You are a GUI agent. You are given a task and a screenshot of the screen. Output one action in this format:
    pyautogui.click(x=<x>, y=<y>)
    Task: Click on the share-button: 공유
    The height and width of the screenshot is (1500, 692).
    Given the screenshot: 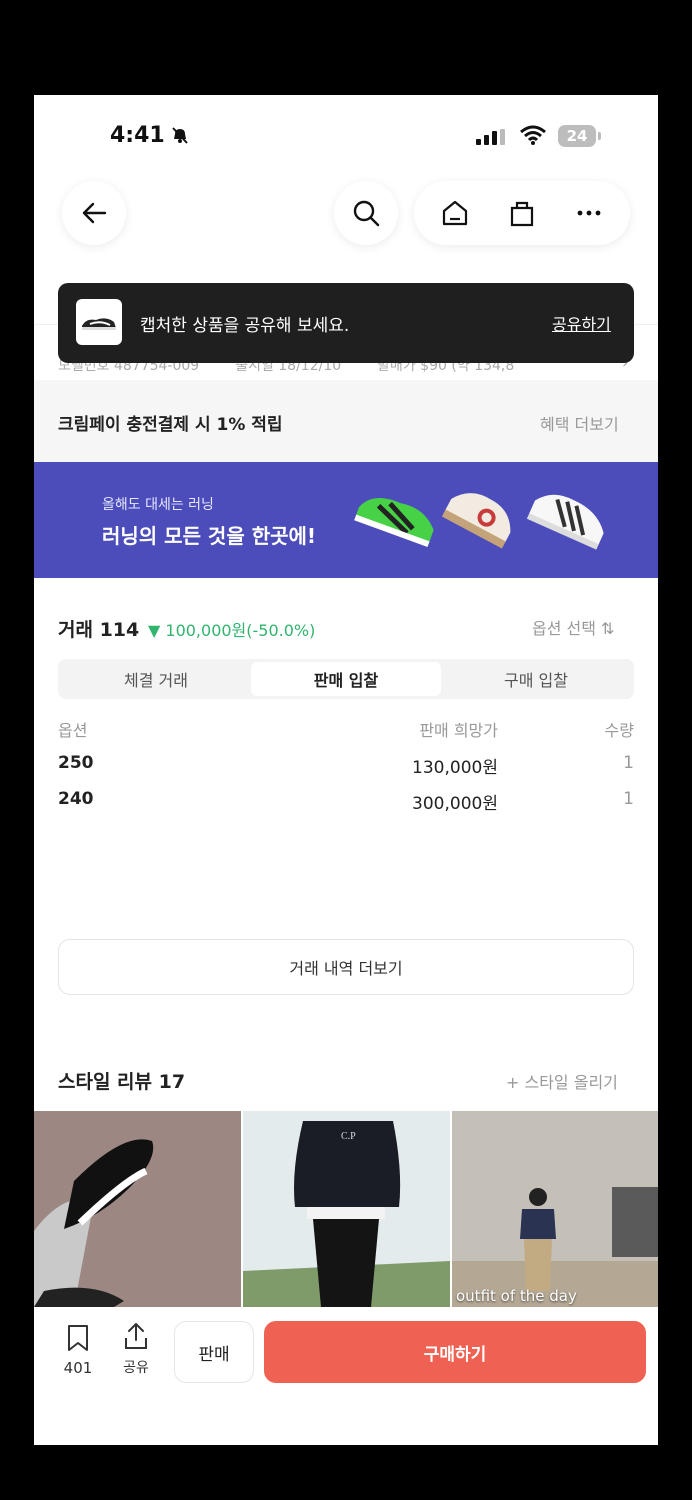 What is the action you would take?
    pyautogui.click(x=136, y=1349)
    